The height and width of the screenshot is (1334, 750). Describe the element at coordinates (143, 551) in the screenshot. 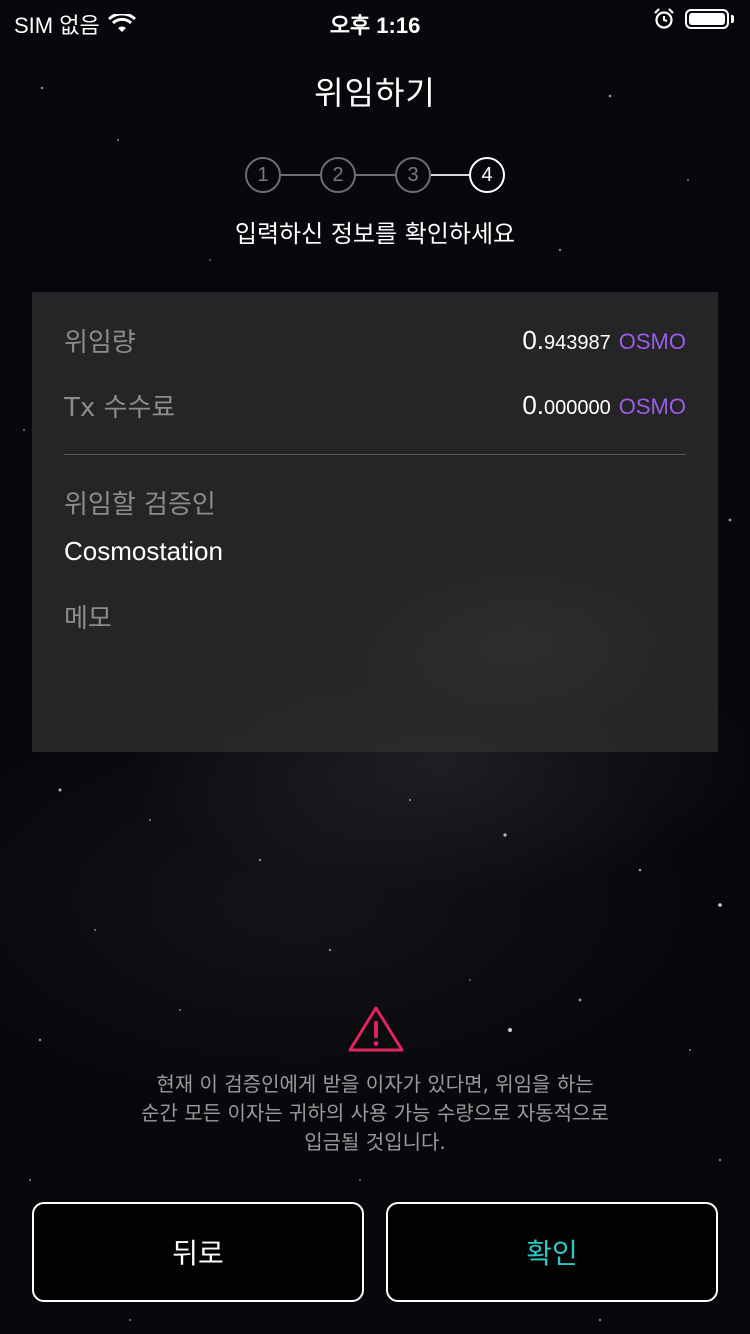

I see `validator-name: Cosmostation` at that location.